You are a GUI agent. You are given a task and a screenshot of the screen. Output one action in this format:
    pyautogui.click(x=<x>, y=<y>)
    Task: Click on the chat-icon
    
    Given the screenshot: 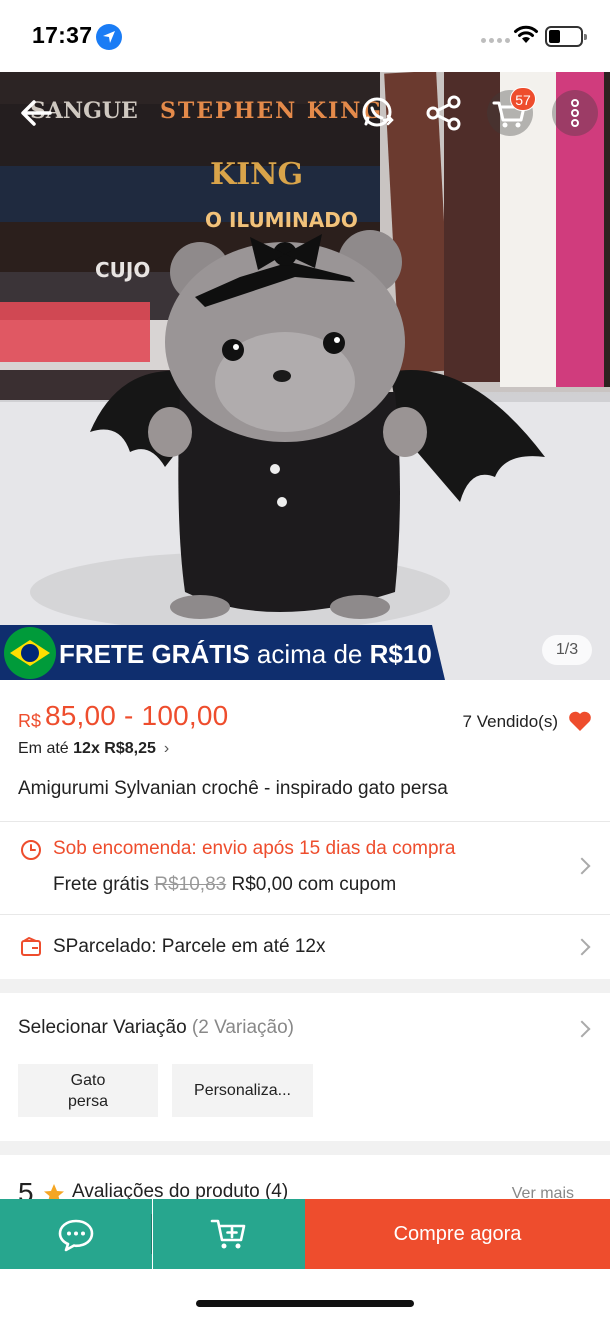 What is the action you would take?
    pyautogui.click(x=76, y=1235)
    